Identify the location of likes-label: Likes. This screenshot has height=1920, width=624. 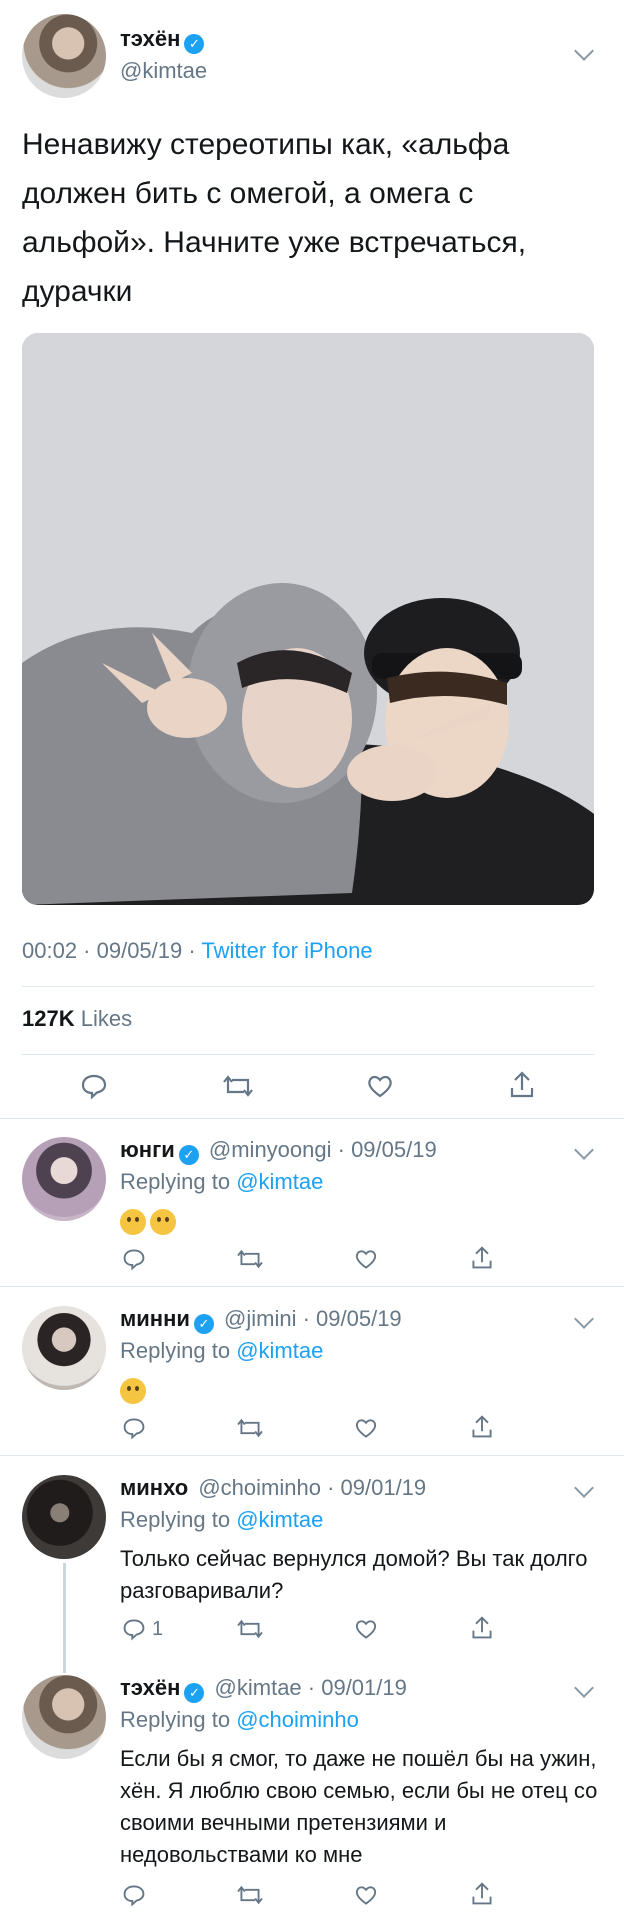
(103, 1018).